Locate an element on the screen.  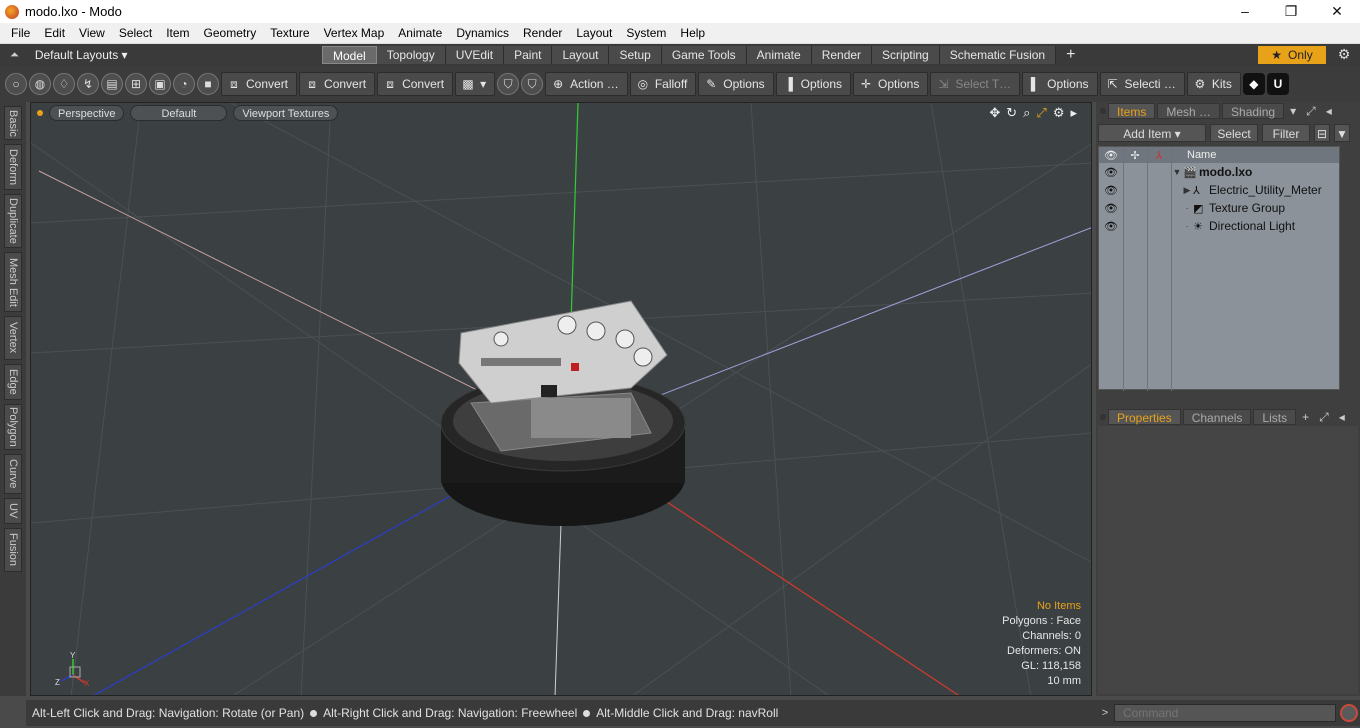
view-mode-dropdown: Perspective is located at coordinates (87, 113).